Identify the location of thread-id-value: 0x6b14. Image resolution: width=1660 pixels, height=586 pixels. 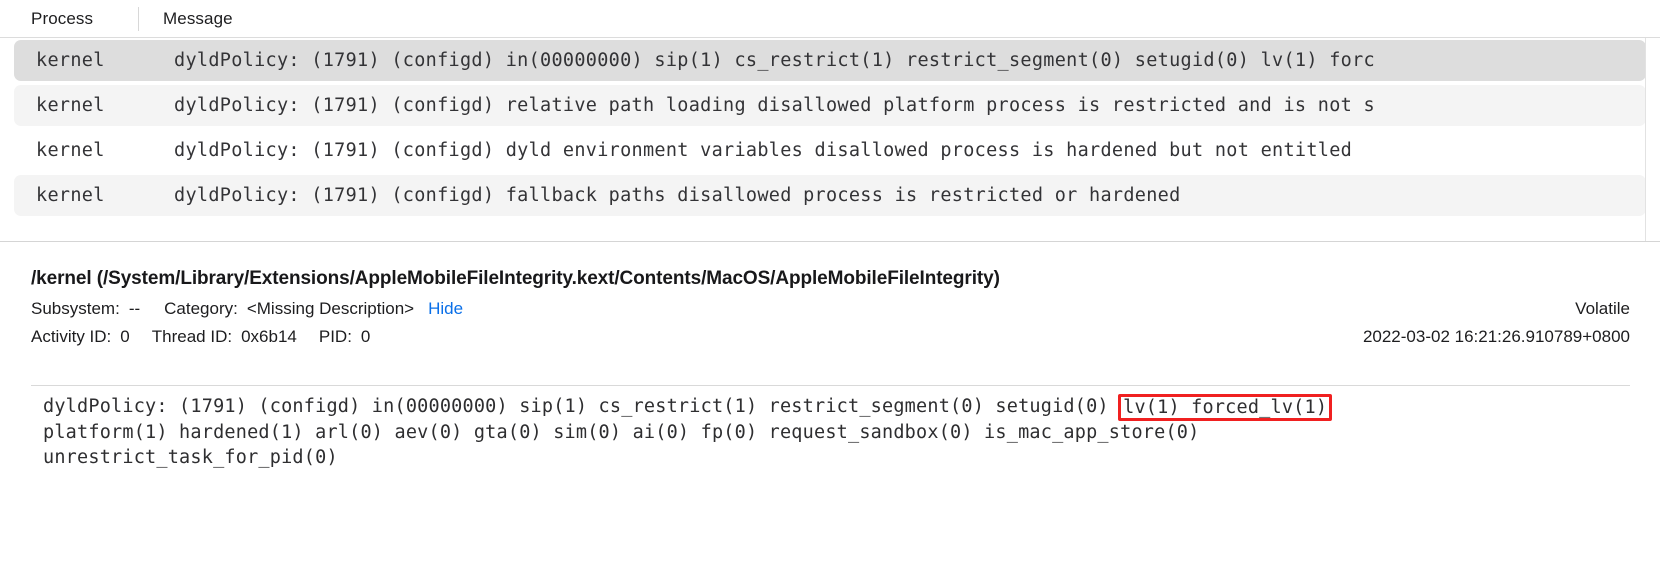
(269, 336).